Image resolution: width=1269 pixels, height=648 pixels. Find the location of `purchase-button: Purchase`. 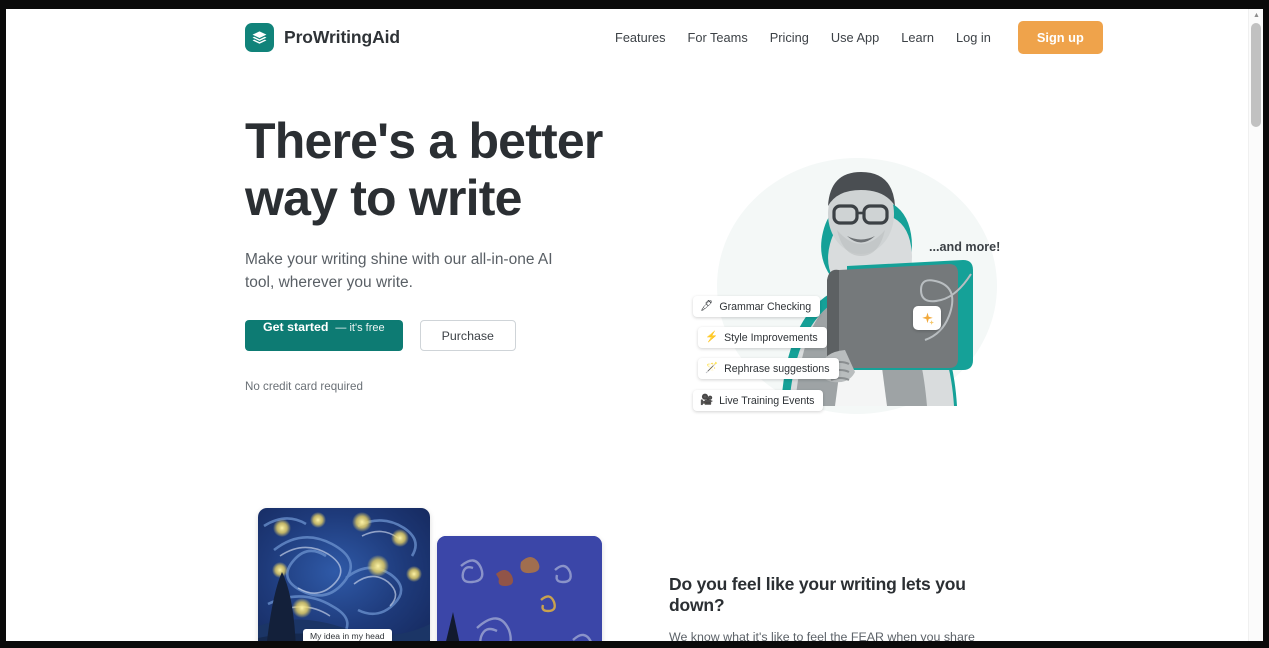

purchase-button: Purchase is located at coordinates (467, 335).